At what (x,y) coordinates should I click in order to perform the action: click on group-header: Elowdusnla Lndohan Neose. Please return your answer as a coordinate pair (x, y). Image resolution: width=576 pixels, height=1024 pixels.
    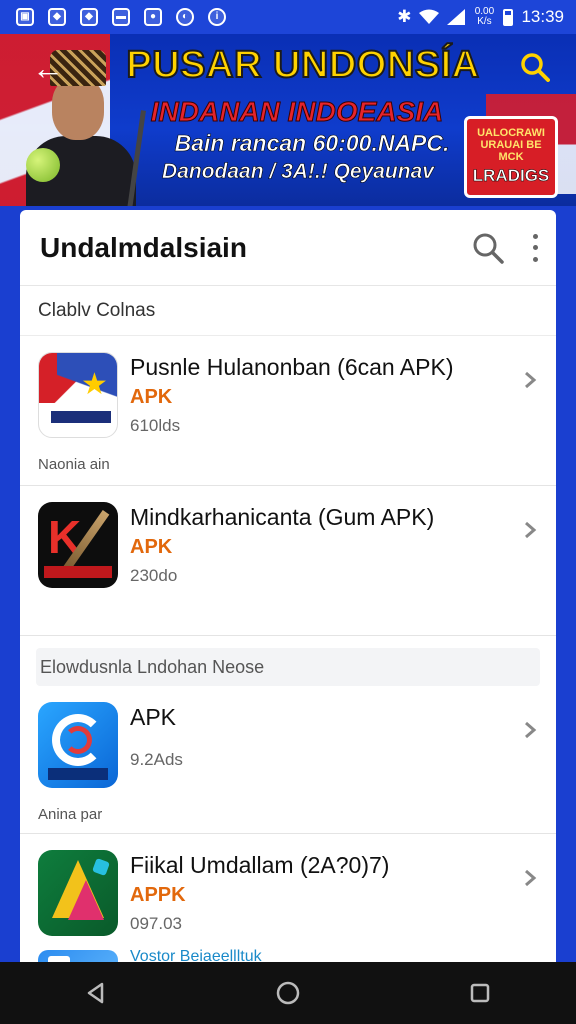
    Looking at the image, I should click on (288, 667).